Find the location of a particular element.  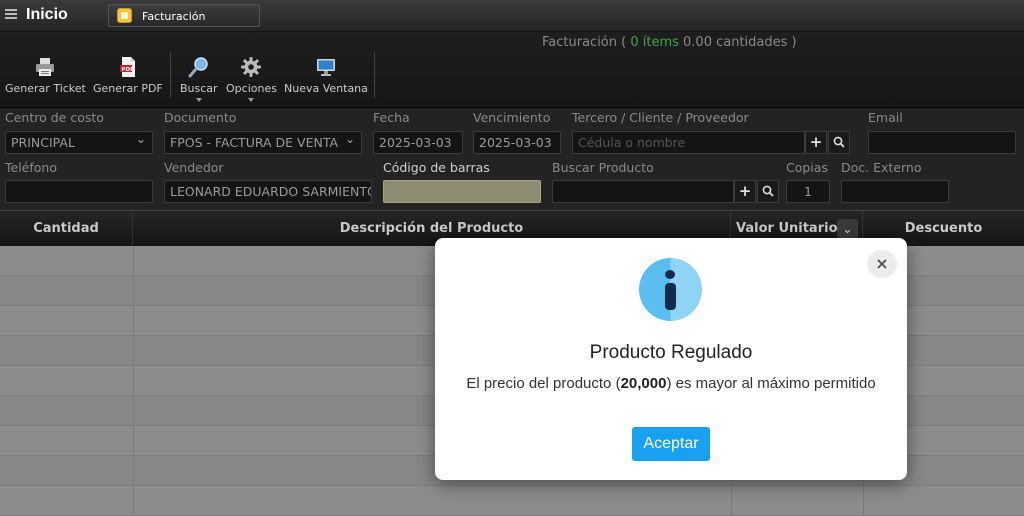

third-party-label: Tercero / Cliente / Proveedor is located at coordinates (660, 117).